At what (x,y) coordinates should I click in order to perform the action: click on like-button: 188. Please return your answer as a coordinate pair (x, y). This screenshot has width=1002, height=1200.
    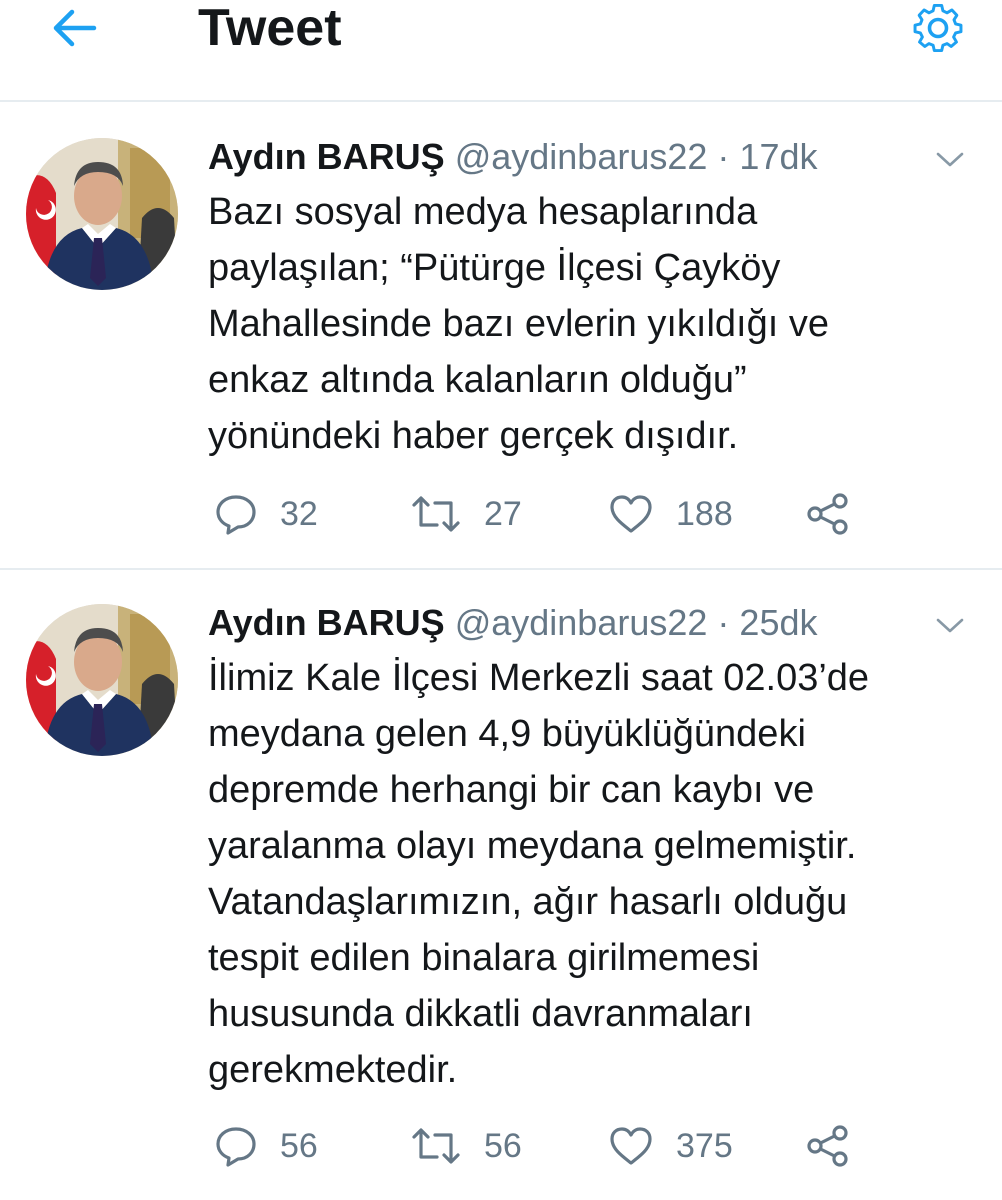
    Looking at the image, I should click on (670, 514).